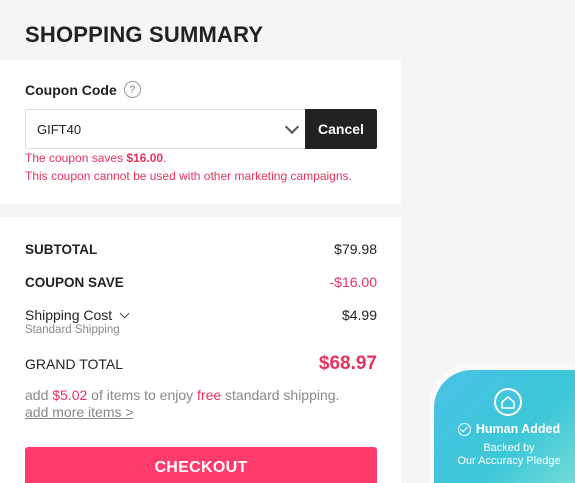 The height and width of the screenshot is (483, 575). I want to click on shipping-row: Shipping Cost $4.99, so click(201, 315).